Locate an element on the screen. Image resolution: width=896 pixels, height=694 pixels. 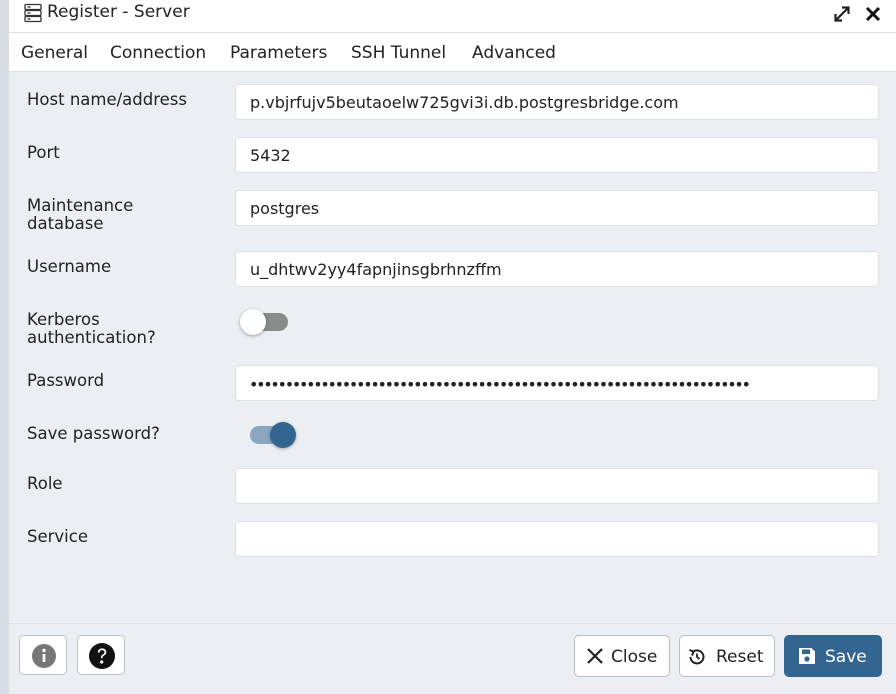
save-button: Save is located at coordinates (833, 656).